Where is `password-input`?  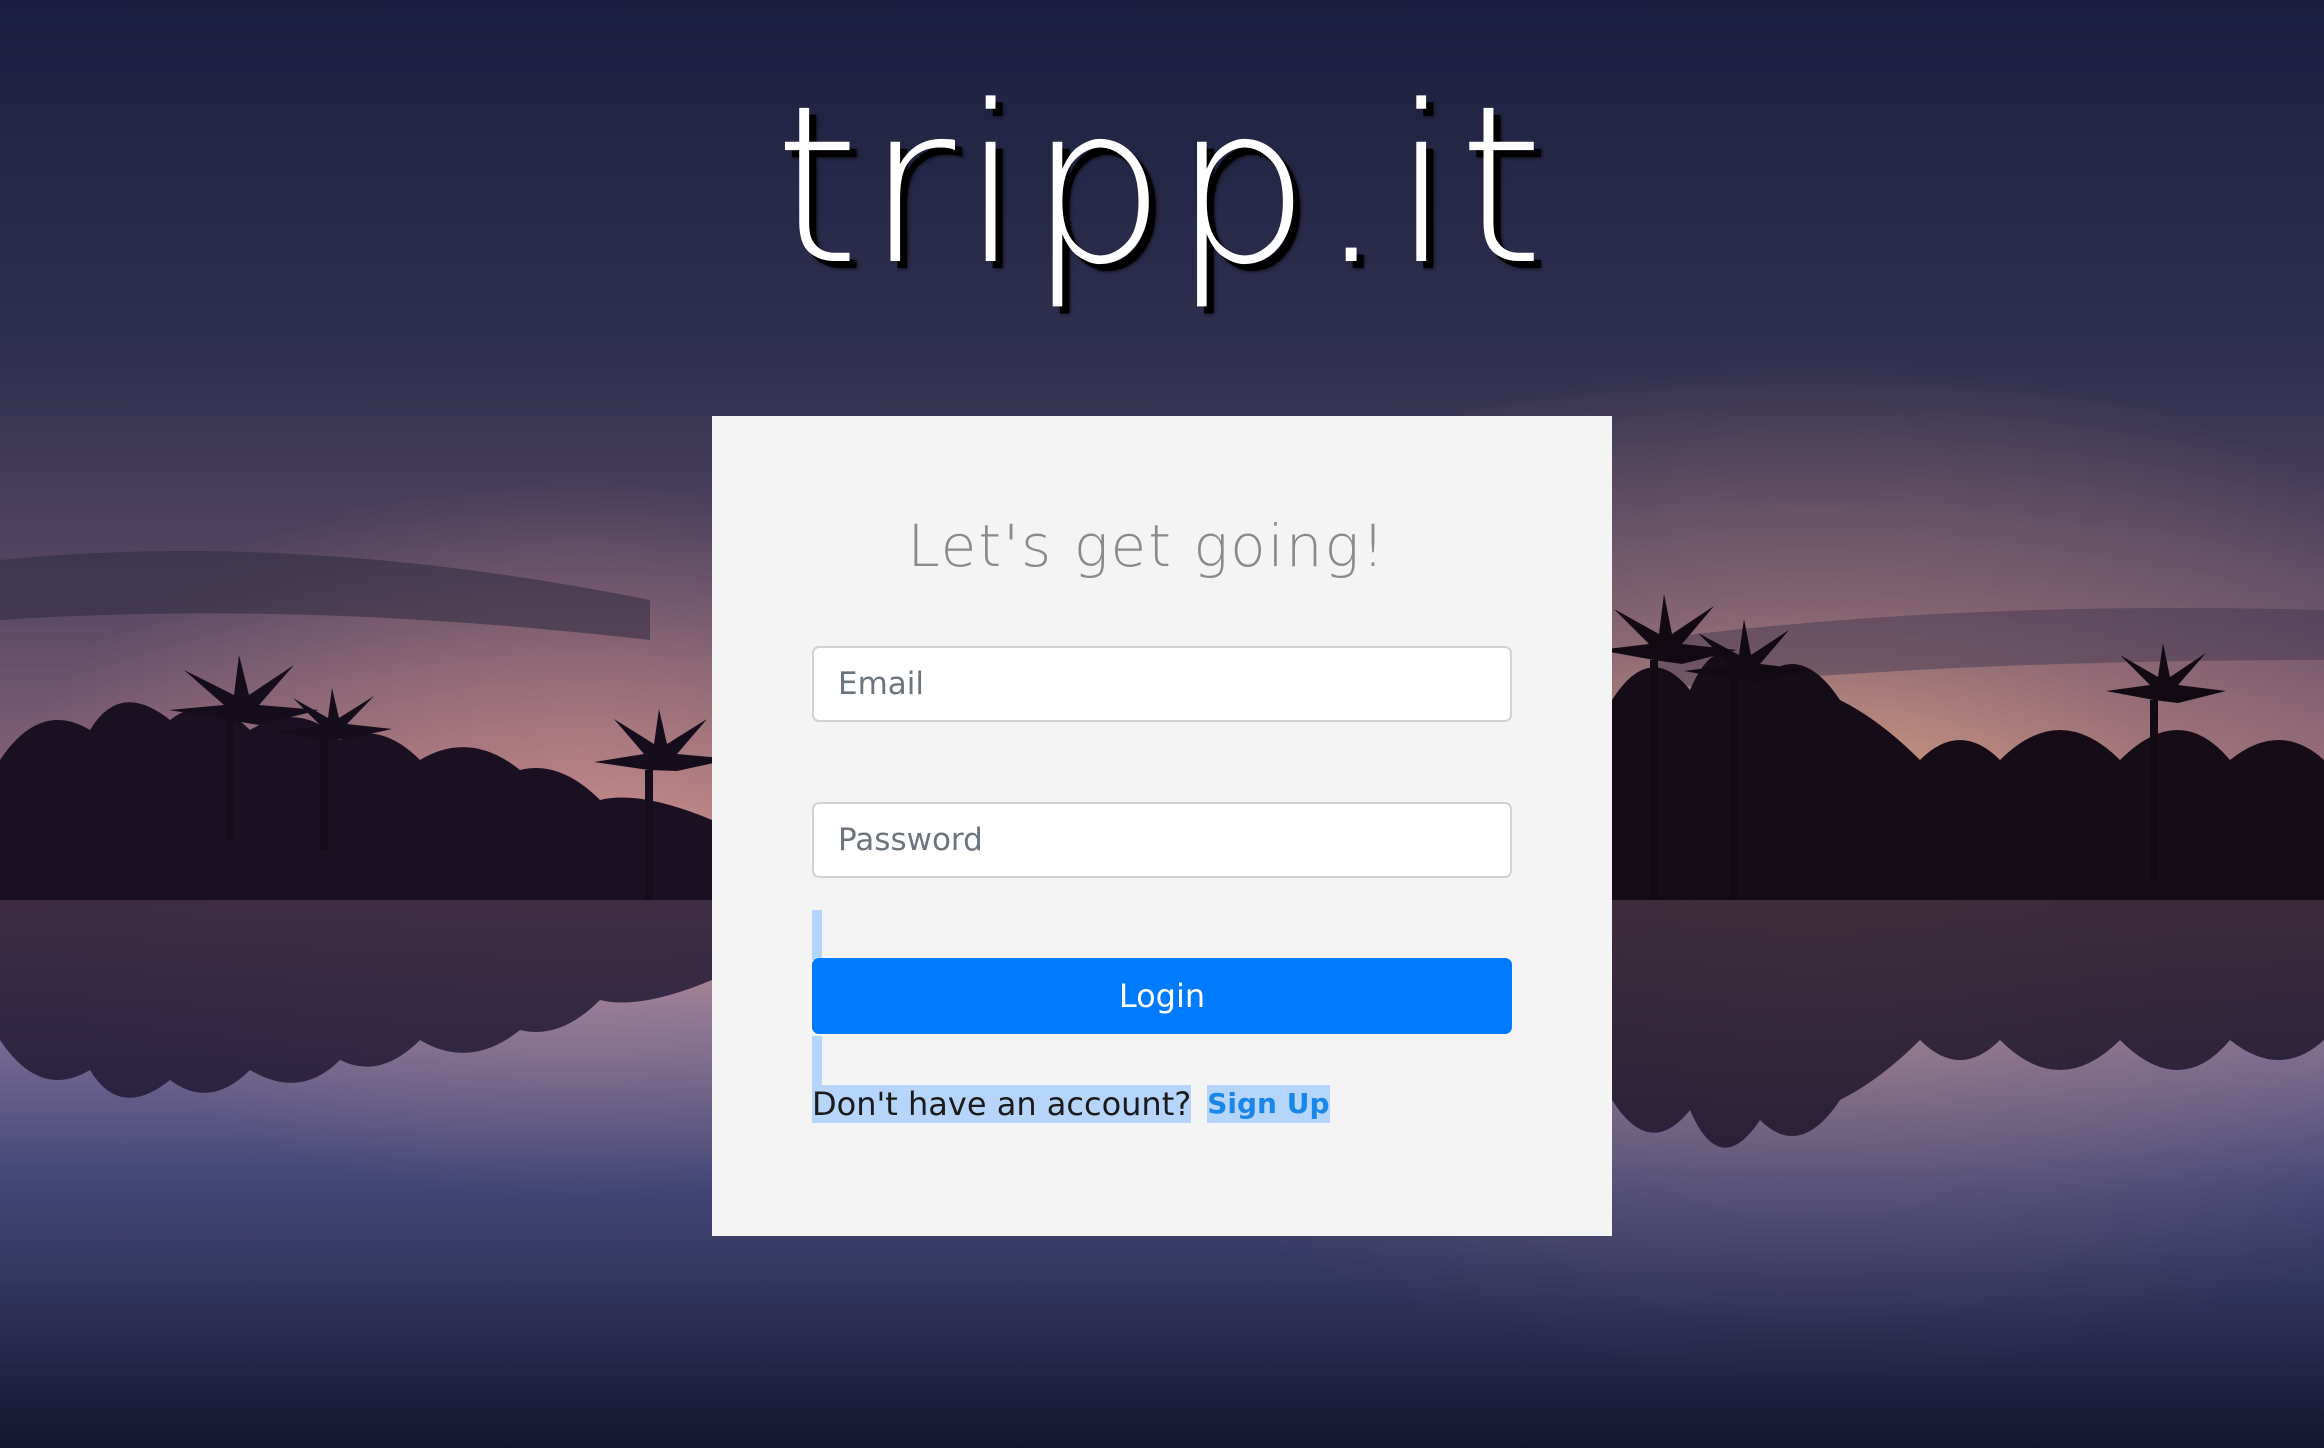 password-input is located at coordinates (1162, 840).